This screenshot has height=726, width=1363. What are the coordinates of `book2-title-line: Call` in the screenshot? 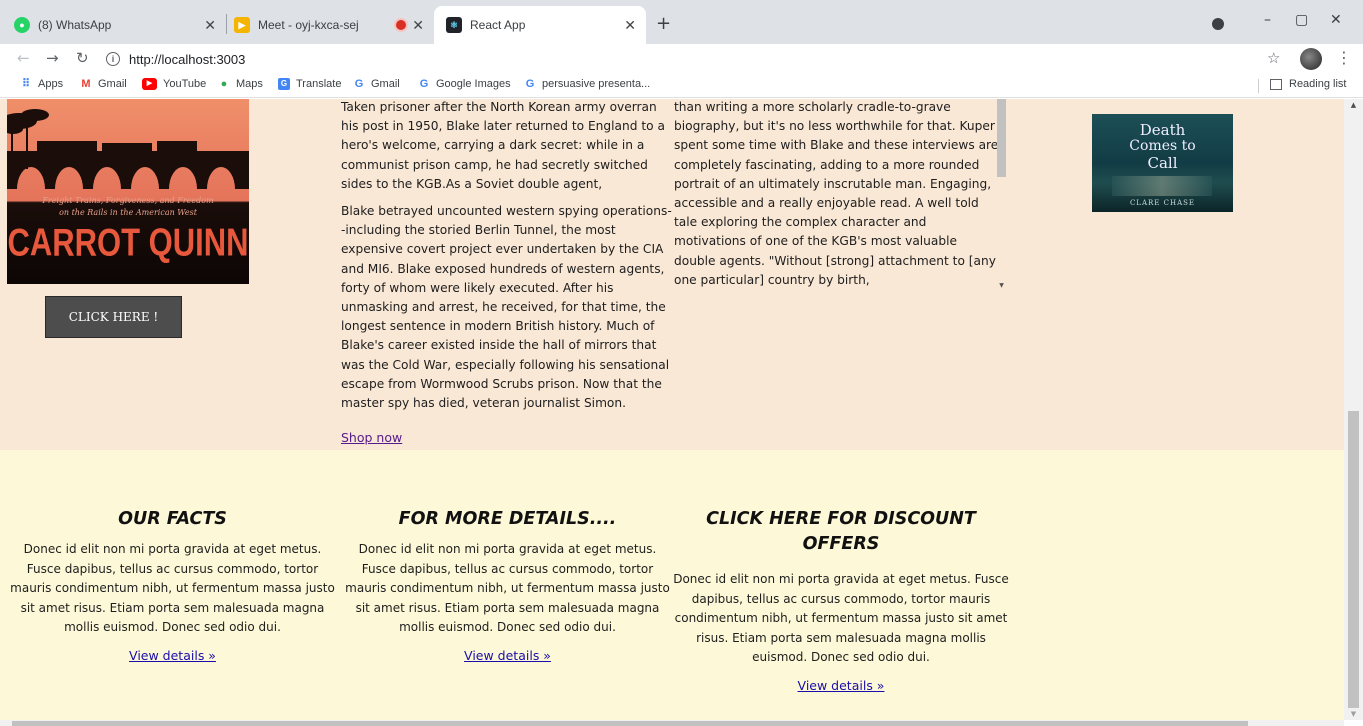 It's located at (1162, 163).